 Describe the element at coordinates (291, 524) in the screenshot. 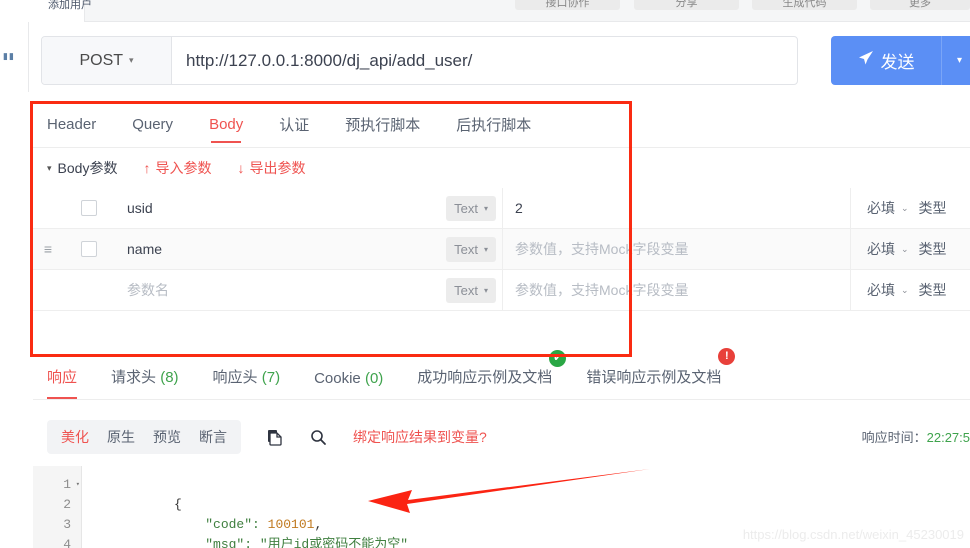

I see `code-token: 100101` at that location.